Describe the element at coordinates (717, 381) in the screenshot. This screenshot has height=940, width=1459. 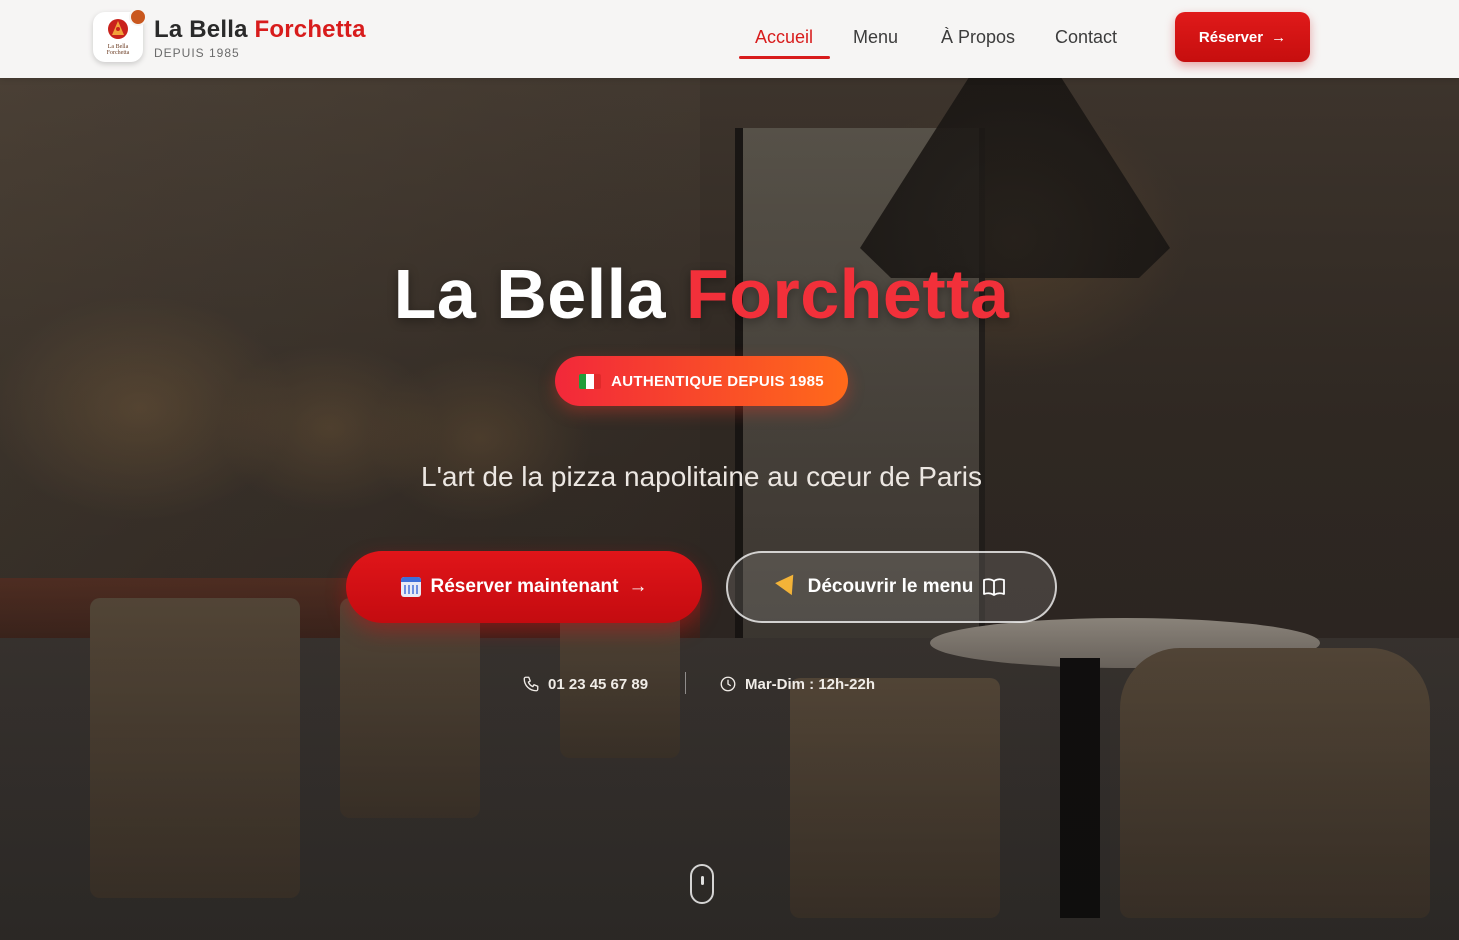
I see `since-badge-label: AUTHENTIQUE DEPUIS 1985` at that location.